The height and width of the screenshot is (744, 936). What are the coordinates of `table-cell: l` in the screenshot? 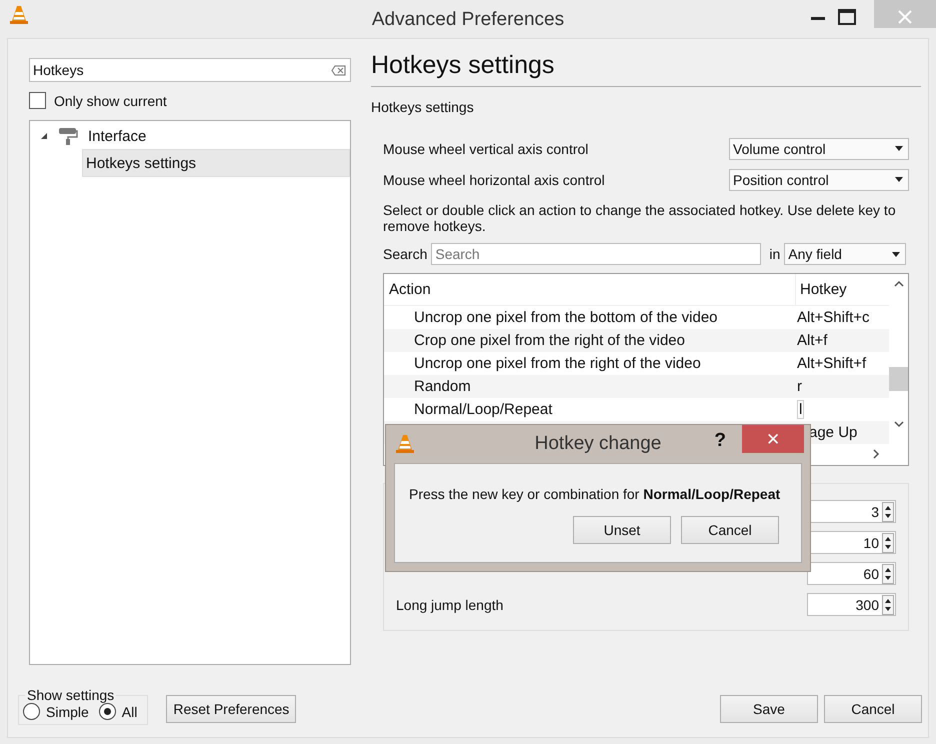 It's located at (800, 409).